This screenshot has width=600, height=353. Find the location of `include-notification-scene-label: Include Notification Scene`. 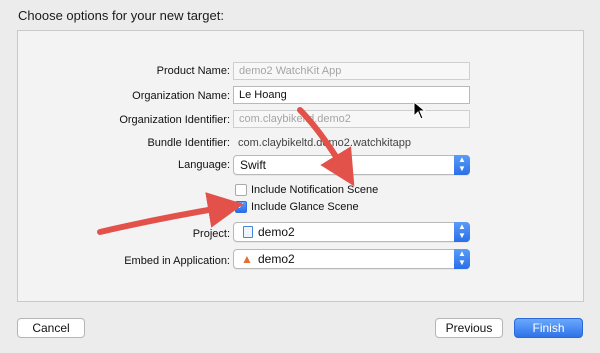

include-notification-scene-label: Include Notification Scene is located at coordinates (315, 190).